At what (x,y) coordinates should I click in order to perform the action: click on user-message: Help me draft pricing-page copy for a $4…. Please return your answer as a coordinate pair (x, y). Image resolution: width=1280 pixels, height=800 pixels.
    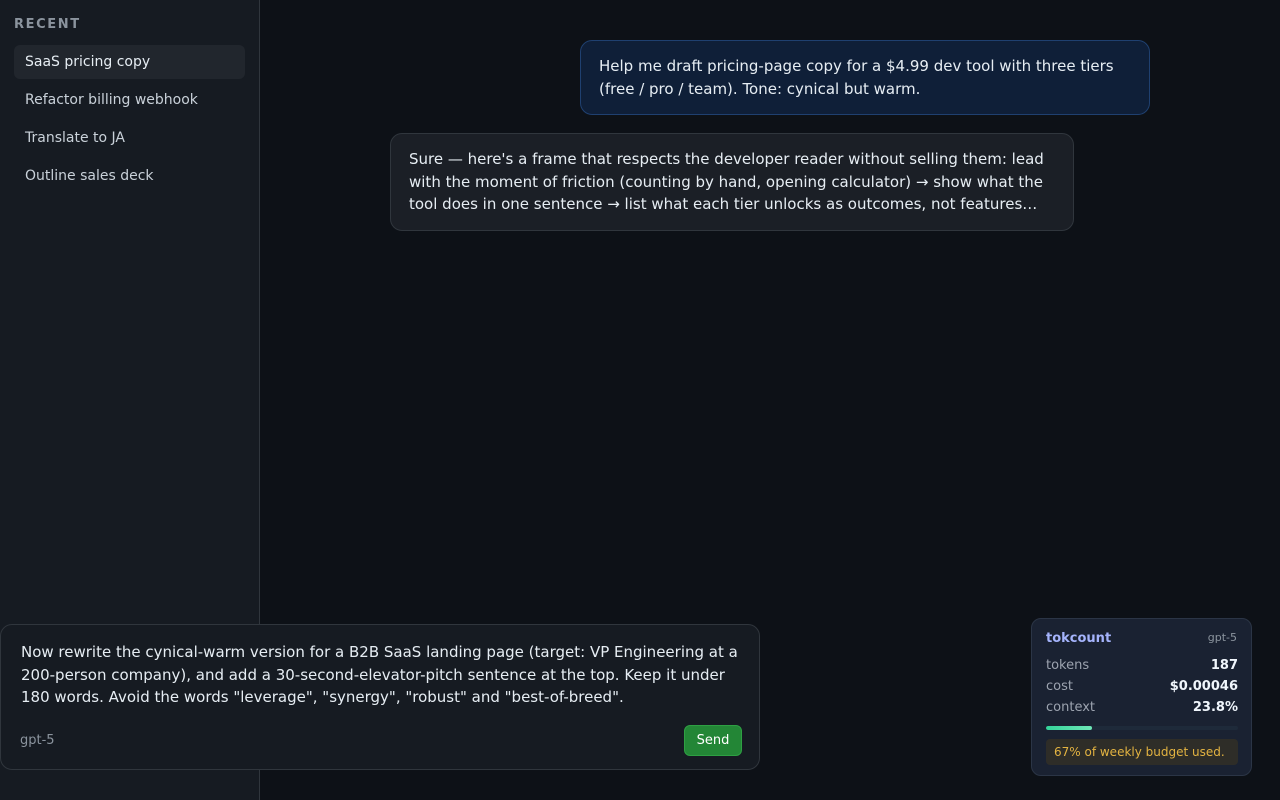
    Looking at the image, I should click on (865, 77).